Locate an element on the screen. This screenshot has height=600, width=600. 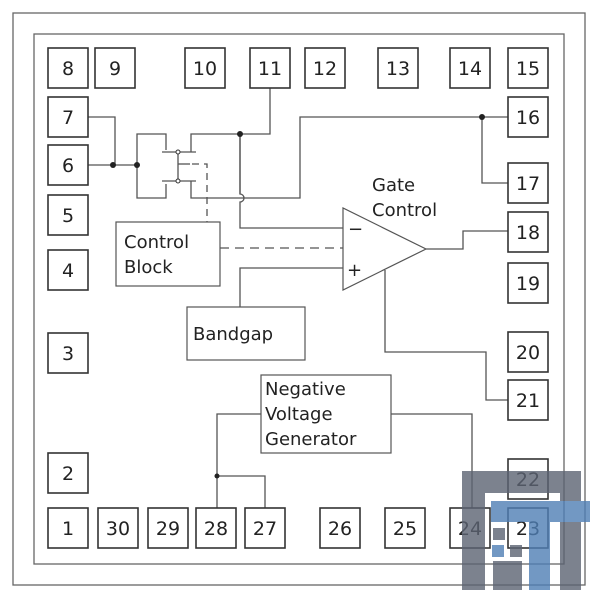
pin-label: 16 is located at coordinates (528, 118).